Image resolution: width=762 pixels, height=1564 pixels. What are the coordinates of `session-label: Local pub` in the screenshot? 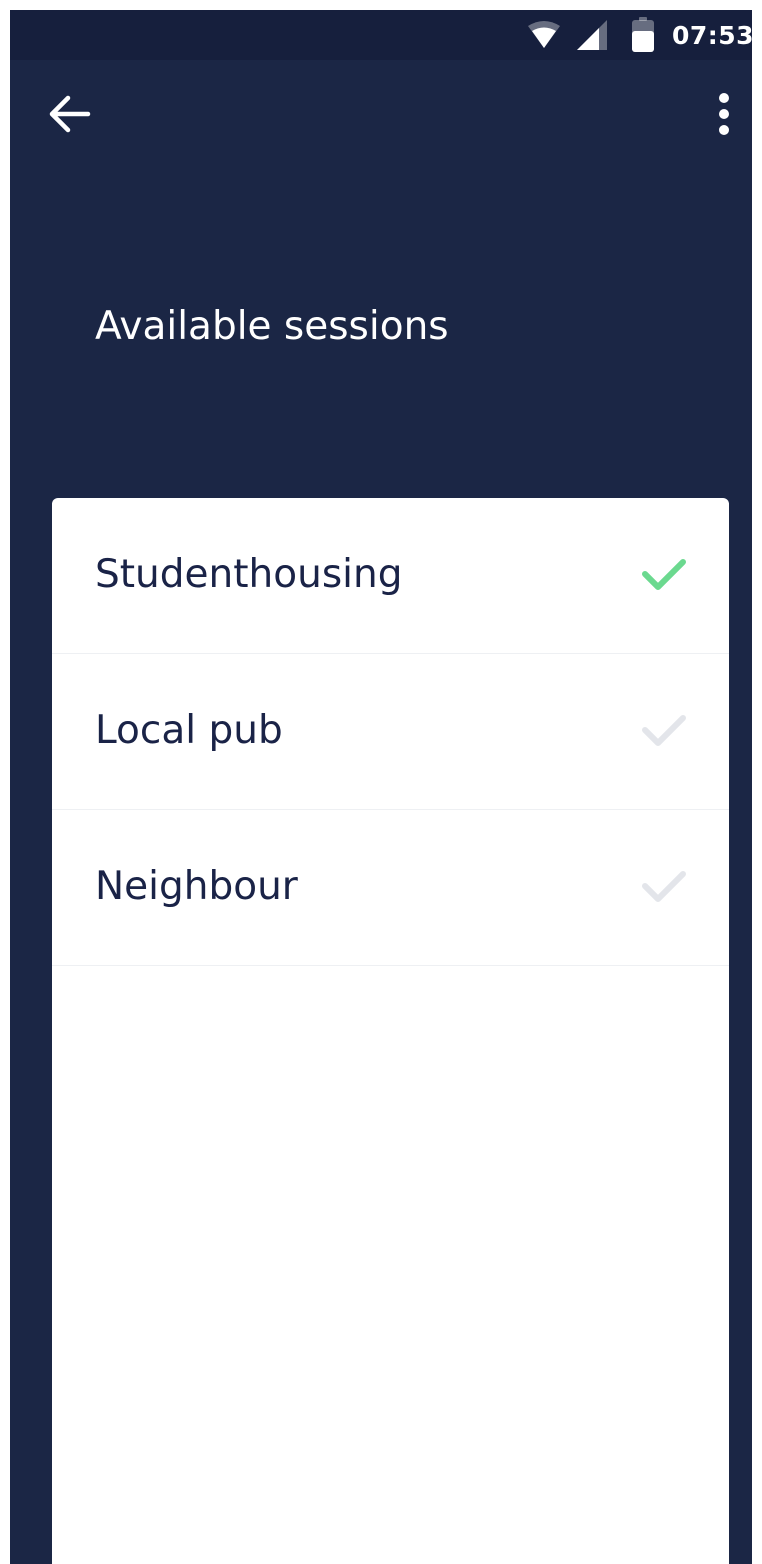 It's located at (189, 730).